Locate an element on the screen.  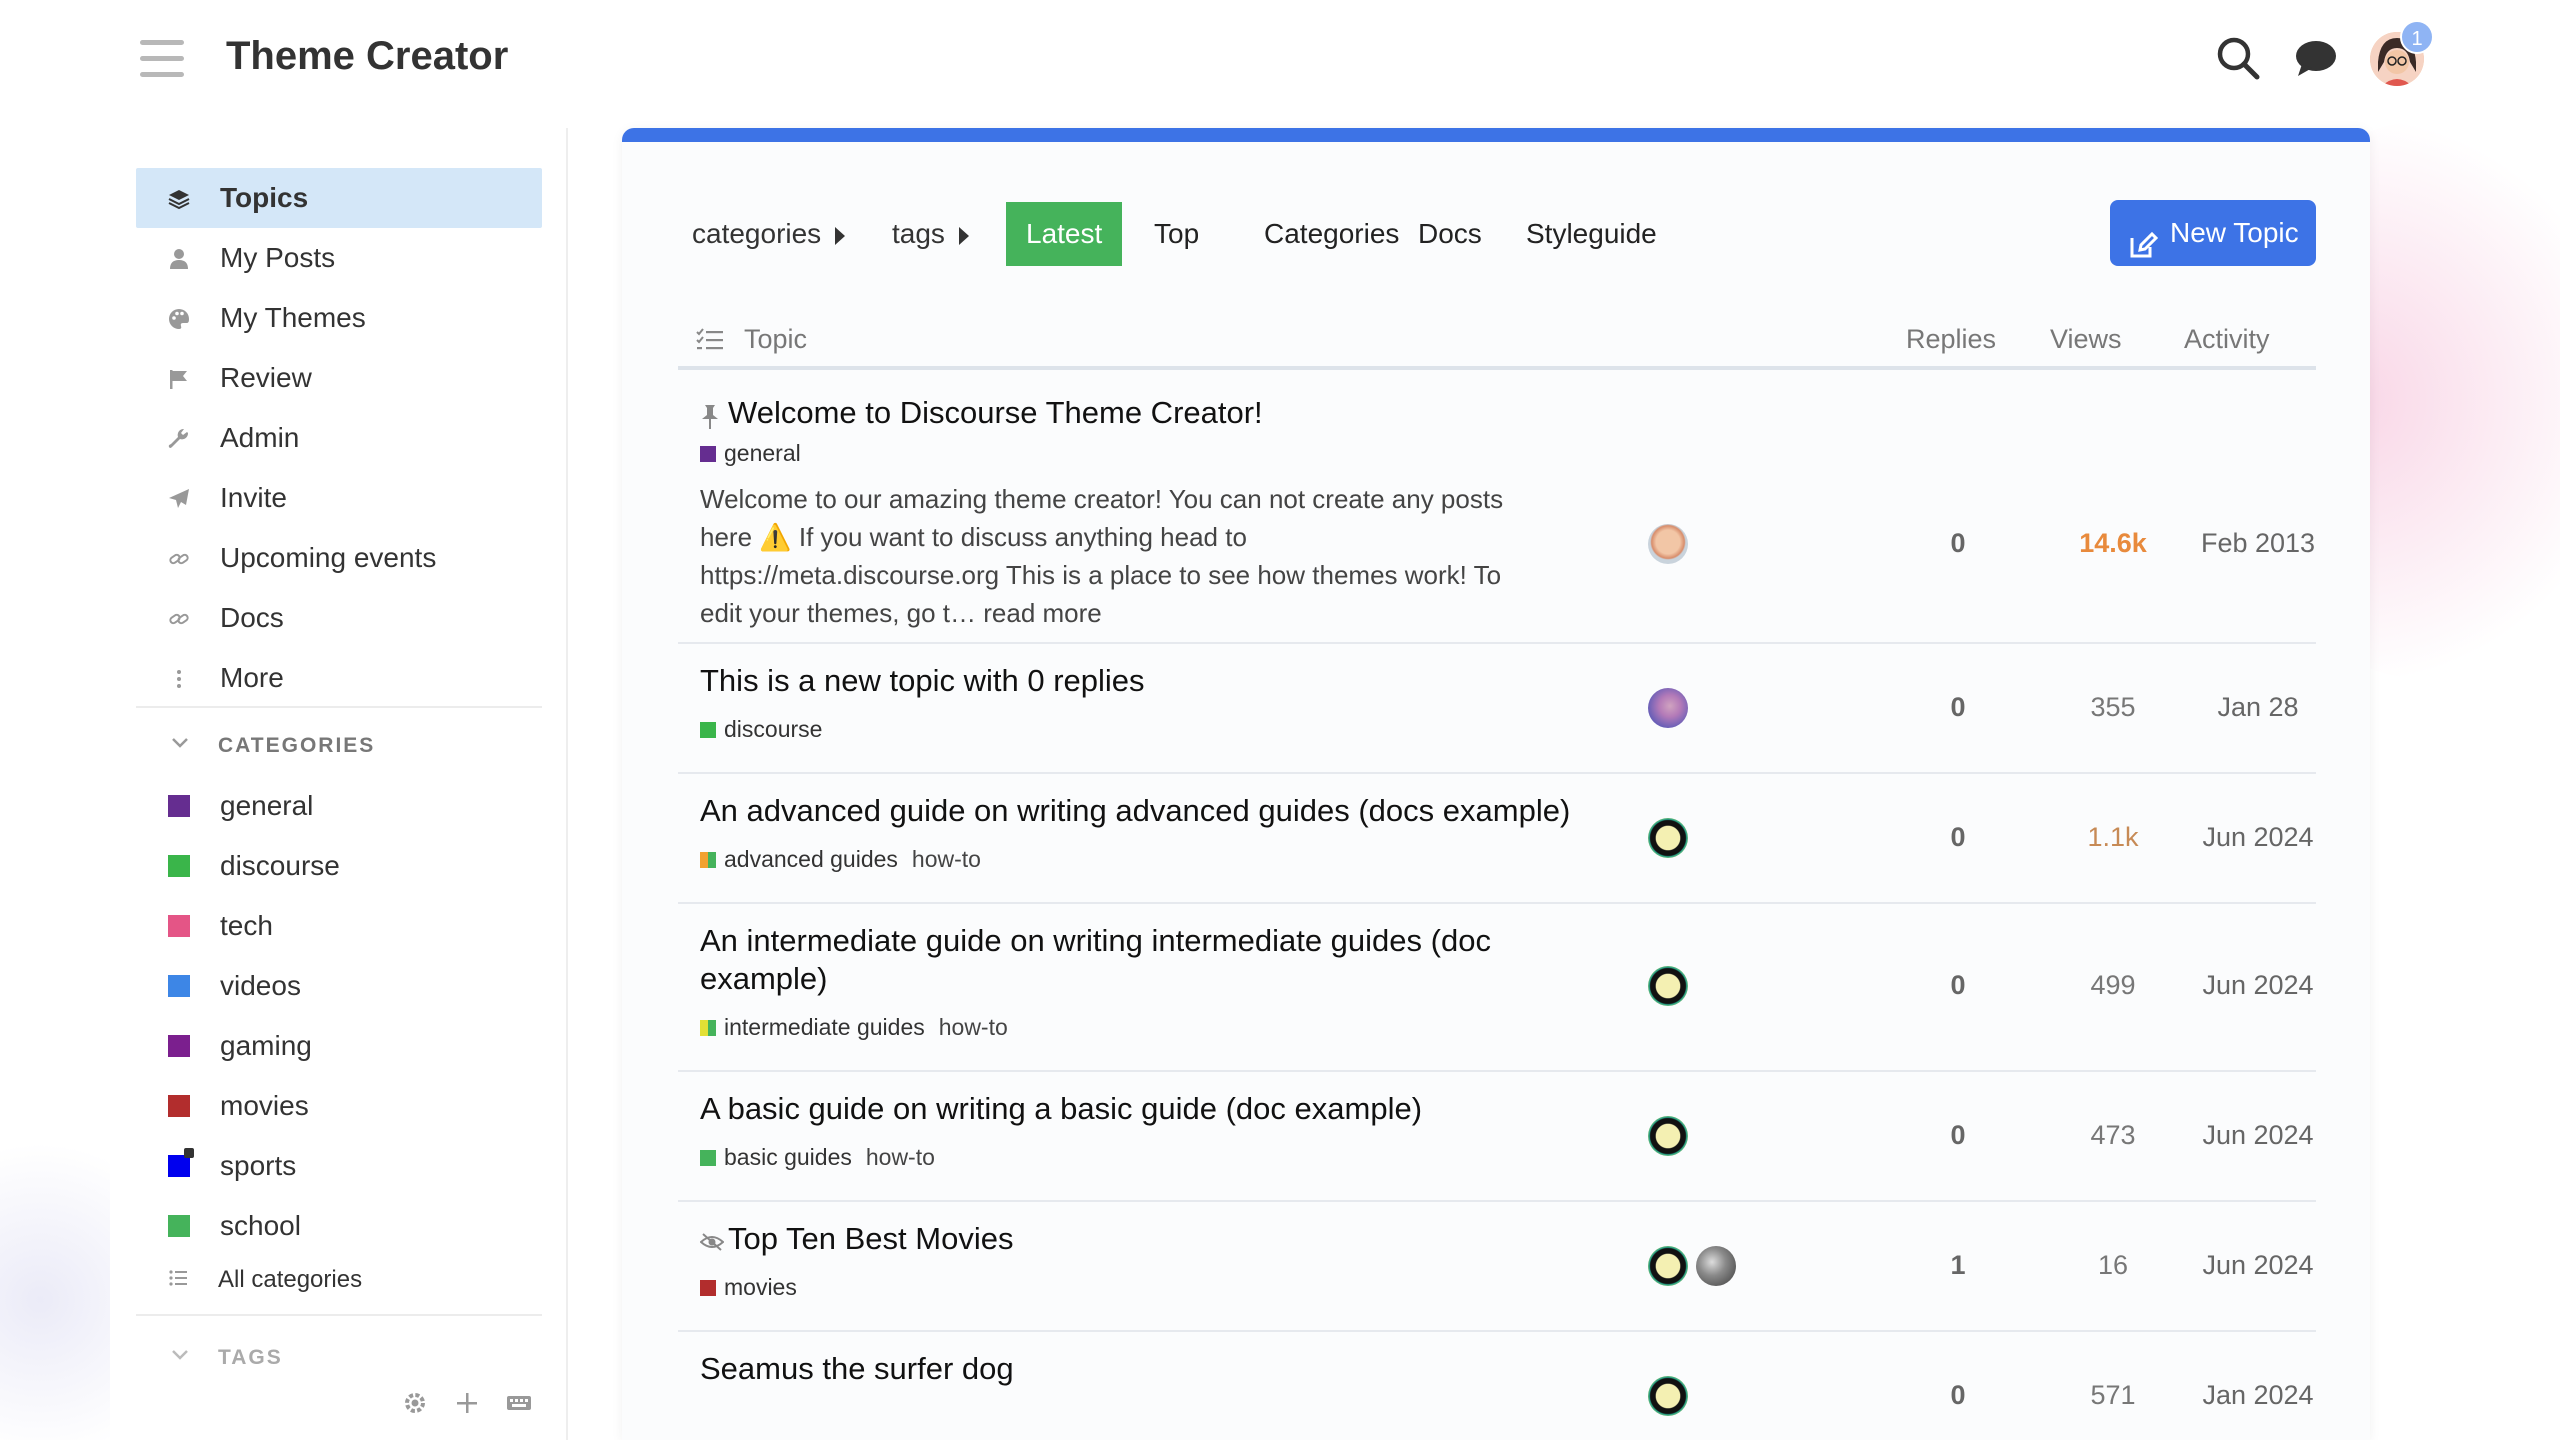
sidebar-category-sports: sports is located at coordinates (339, 1166).